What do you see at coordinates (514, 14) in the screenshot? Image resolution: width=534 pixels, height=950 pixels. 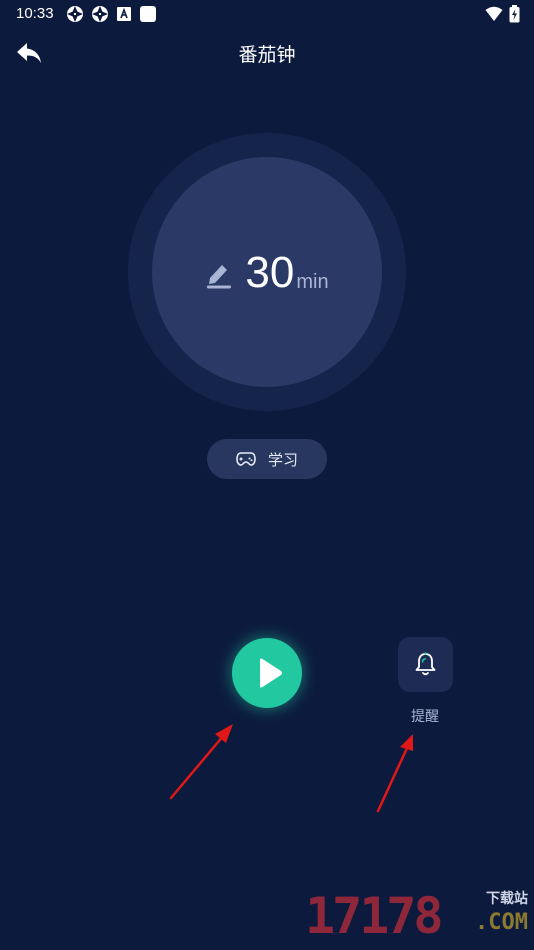 I see `battery-charging-icon` at bounding box center [514, 14].